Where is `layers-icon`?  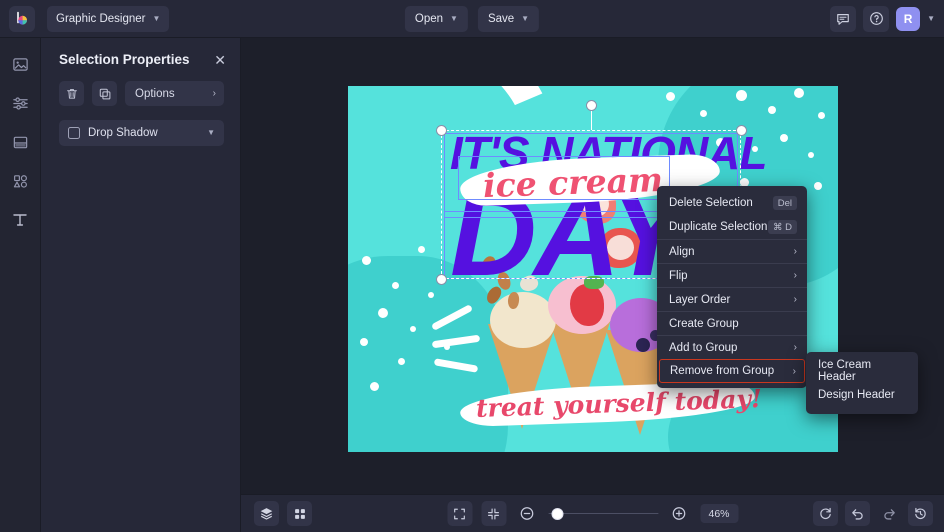 layers-icon is located at coordinates (266, 514).